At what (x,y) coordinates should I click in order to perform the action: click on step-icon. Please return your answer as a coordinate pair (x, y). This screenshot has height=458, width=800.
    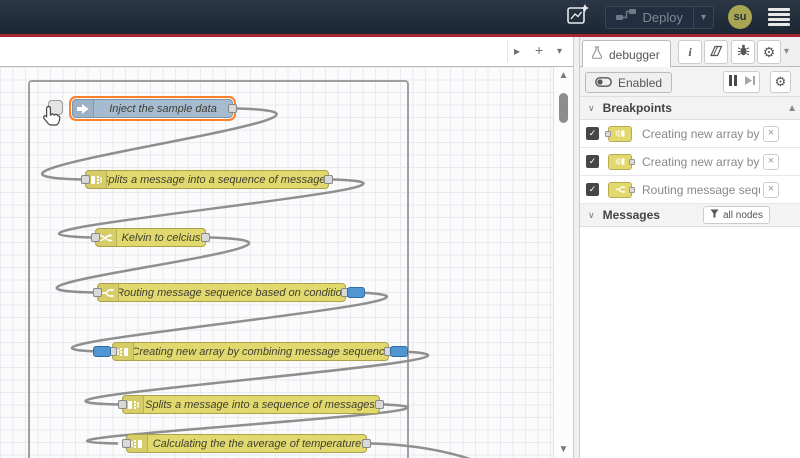
    Looking at the image, I should click on (750, 82).